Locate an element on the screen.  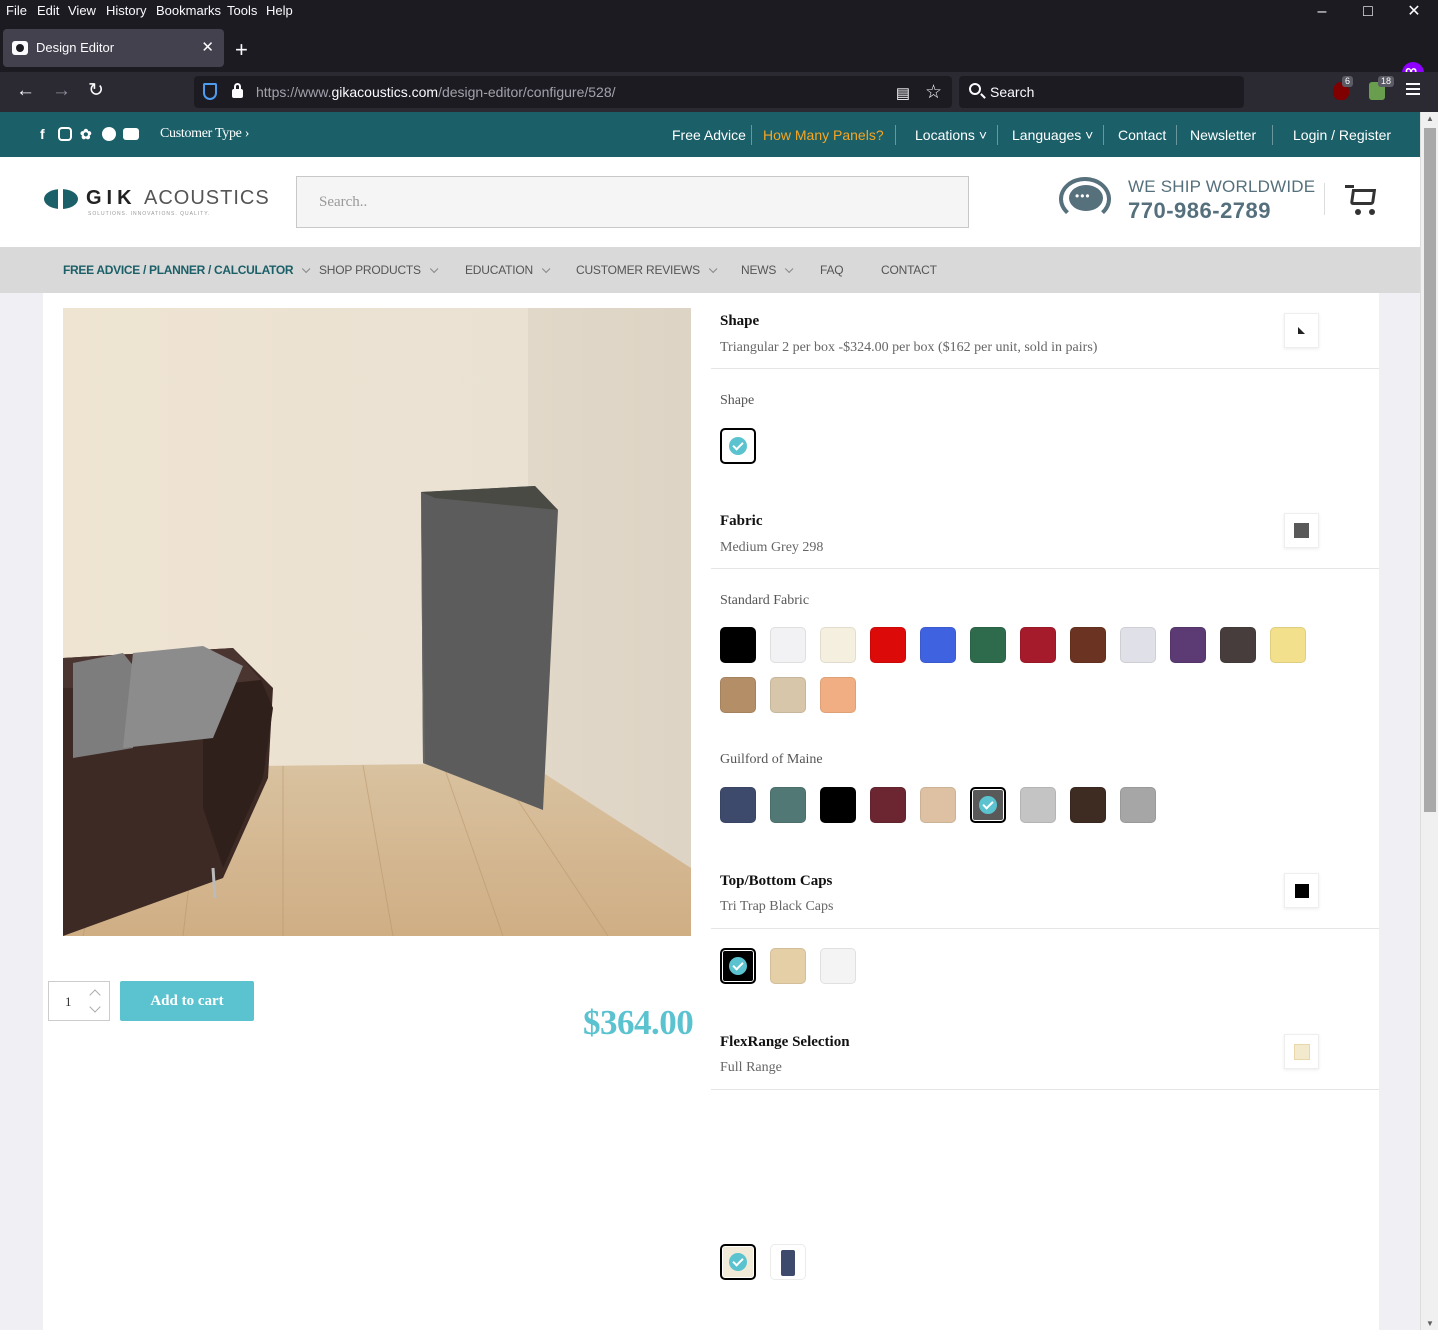
decrement-icon is located at coordinates (95, 1007).